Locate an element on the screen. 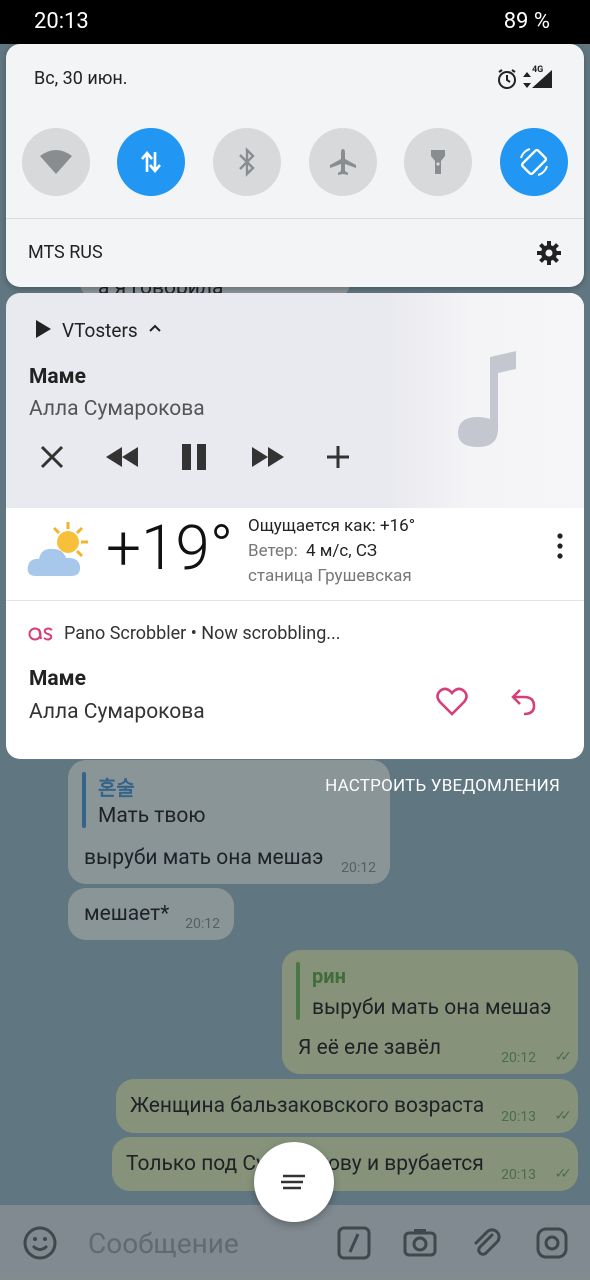 This screenshot has height=1280, width=590. album-art is located at coordinates (489, 400).